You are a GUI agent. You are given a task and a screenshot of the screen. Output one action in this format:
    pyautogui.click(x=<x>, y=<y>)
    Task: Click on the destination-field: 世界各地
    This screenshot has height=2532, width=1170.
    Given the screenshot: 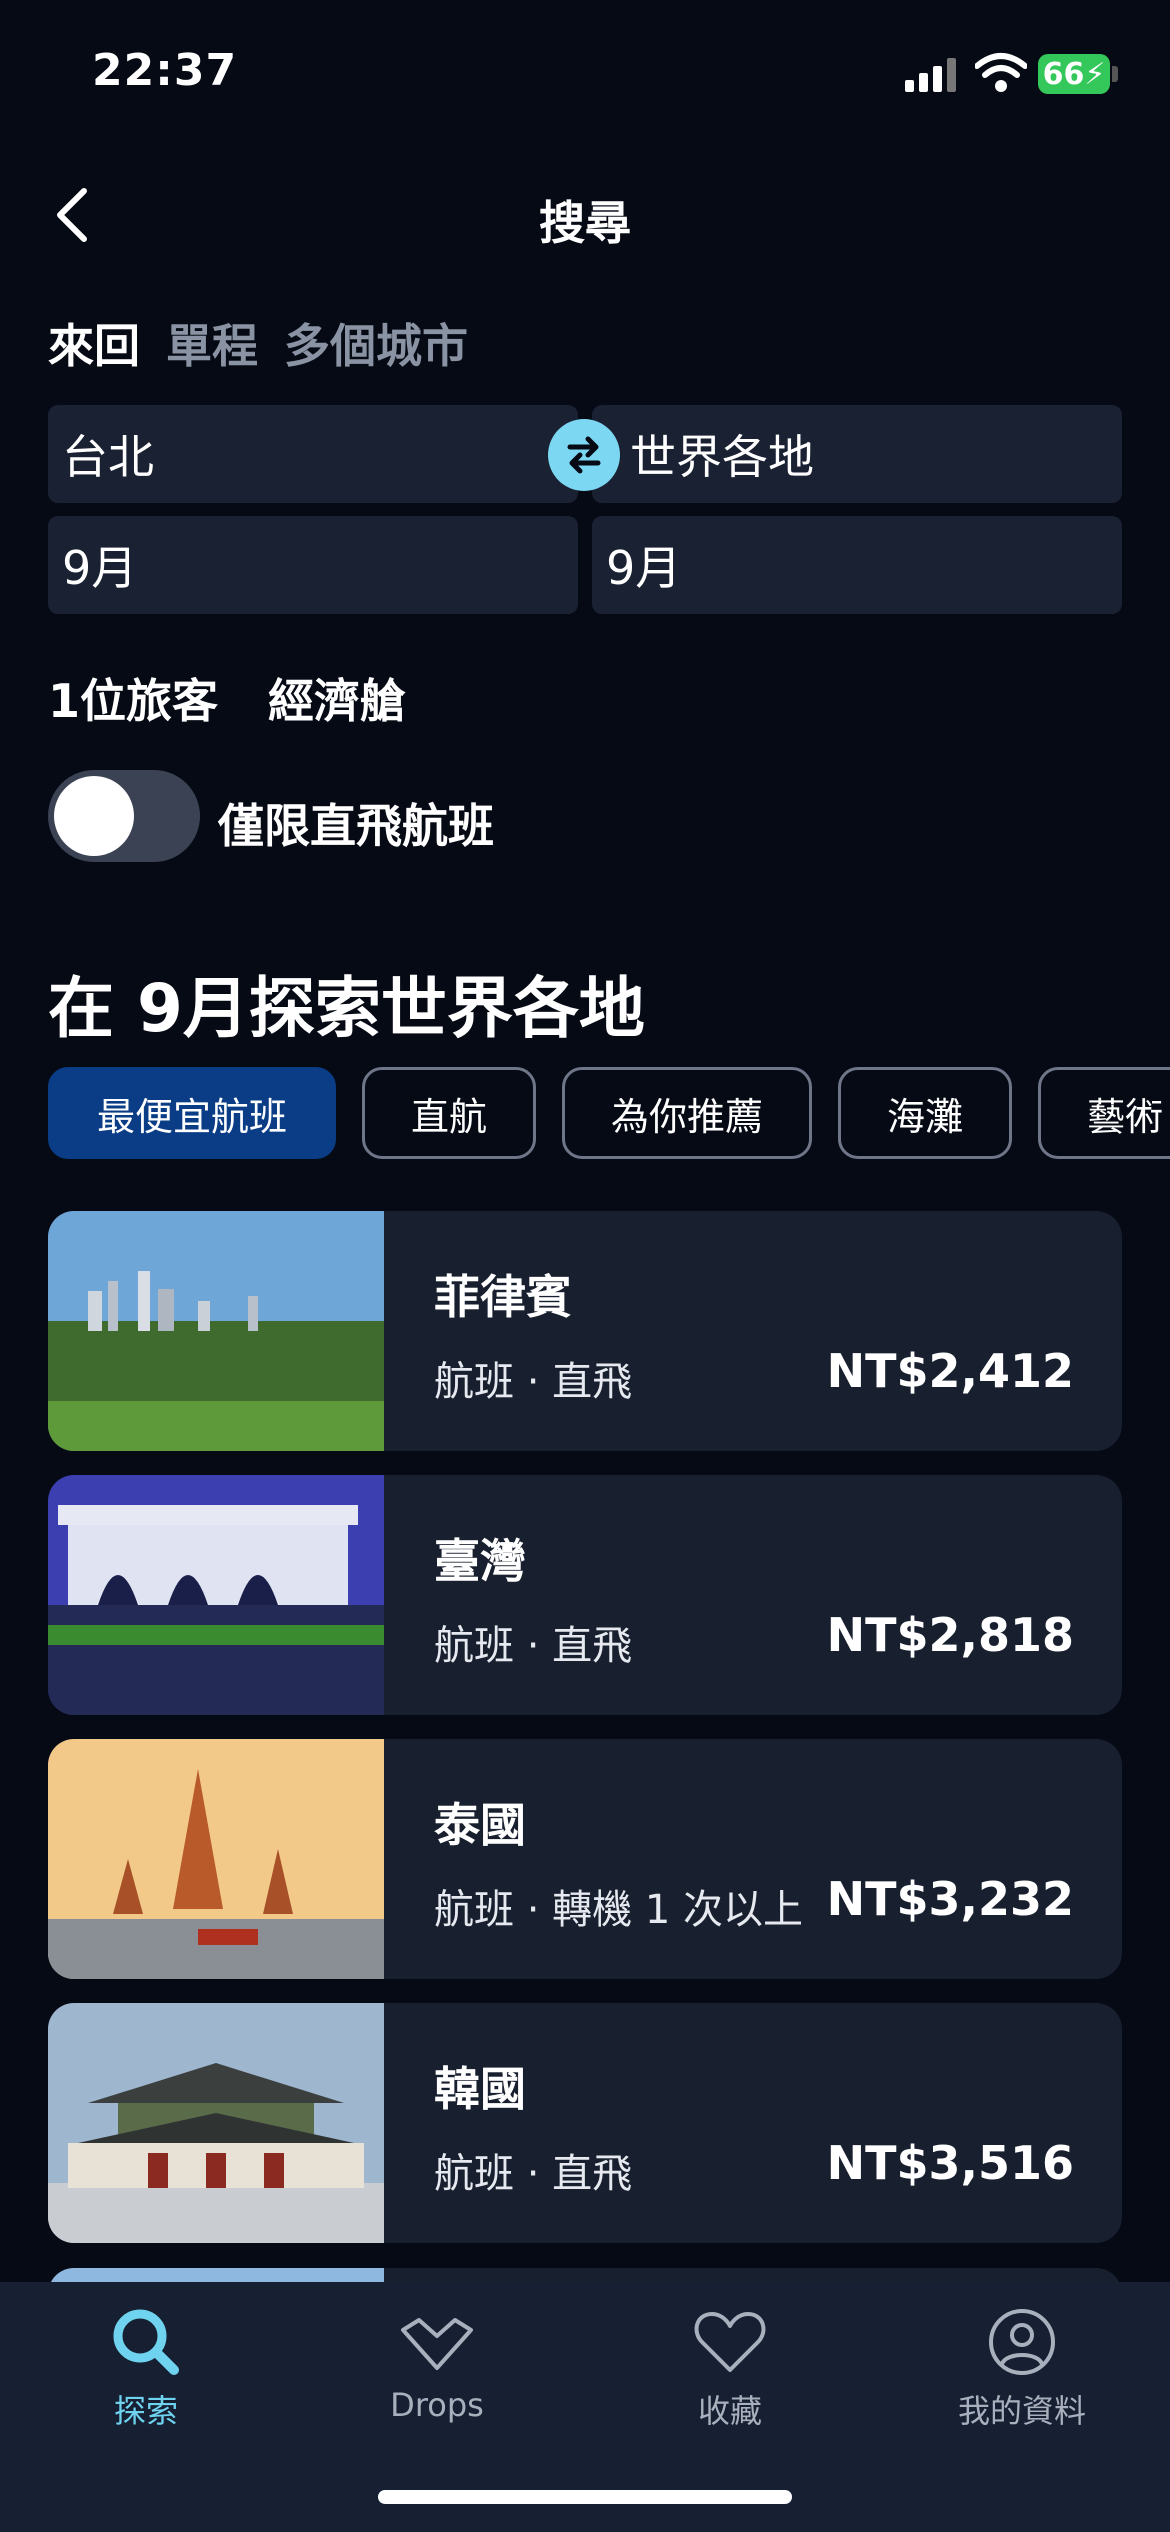 What is the action you would take?
    pyautogui.click(x=857, y=454)
    